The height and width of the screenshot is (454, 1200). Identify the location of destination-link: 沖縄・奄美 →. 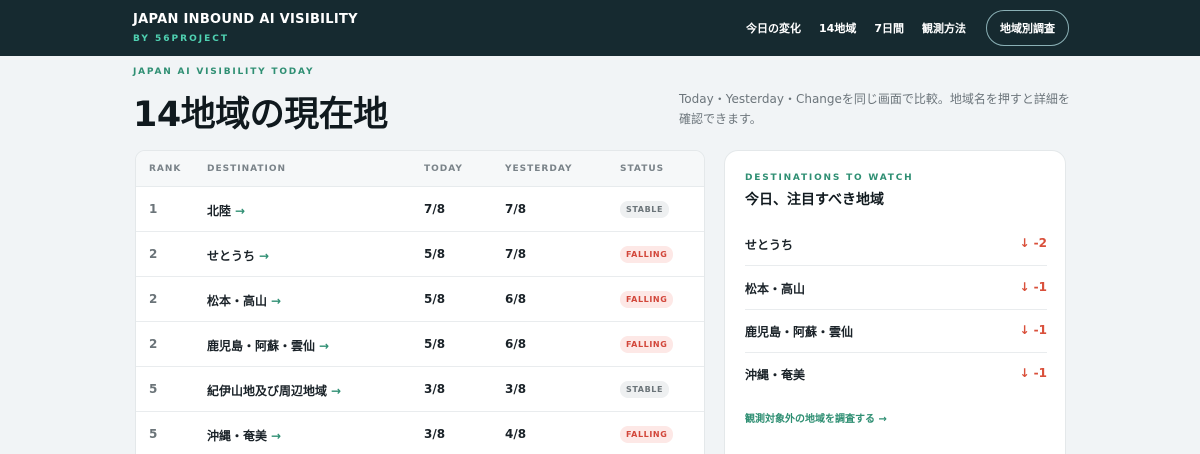
(244, 435).